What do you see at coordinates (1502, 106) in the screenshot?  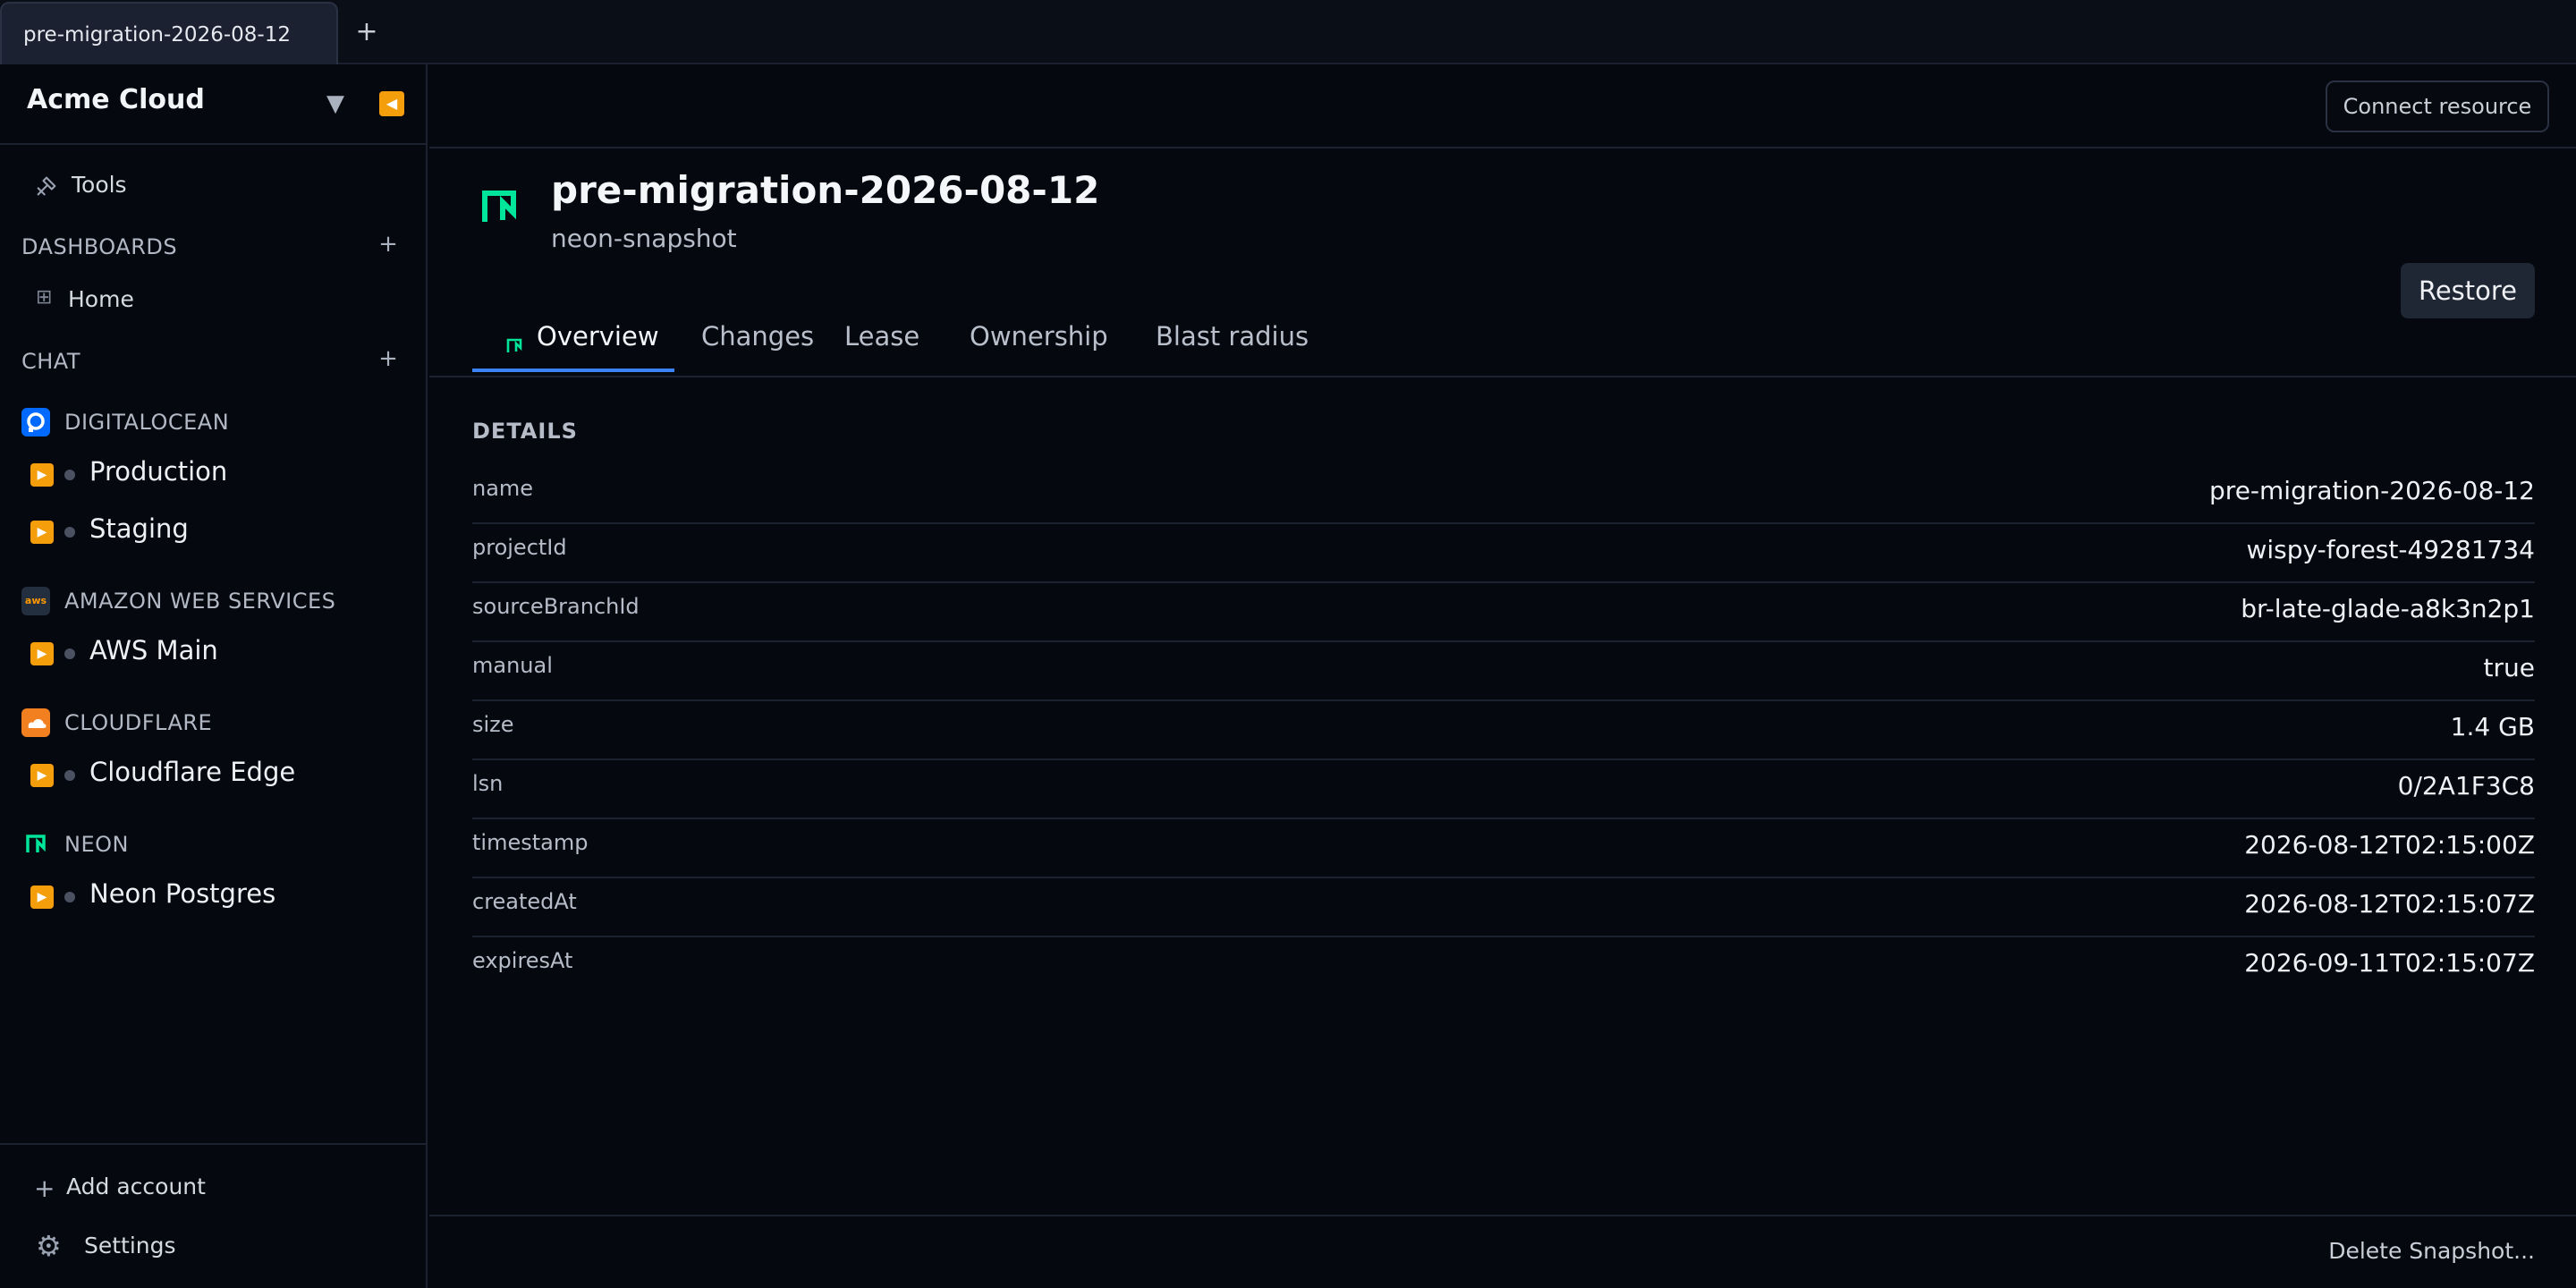 I see `top-bar: Connect resource` at bounding box center [1502, 106].